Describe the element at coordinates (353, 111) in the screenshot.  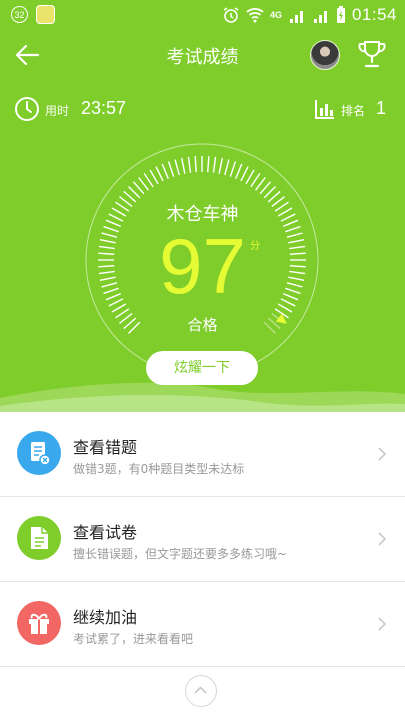
I see `rank-label: 排名` at that location.